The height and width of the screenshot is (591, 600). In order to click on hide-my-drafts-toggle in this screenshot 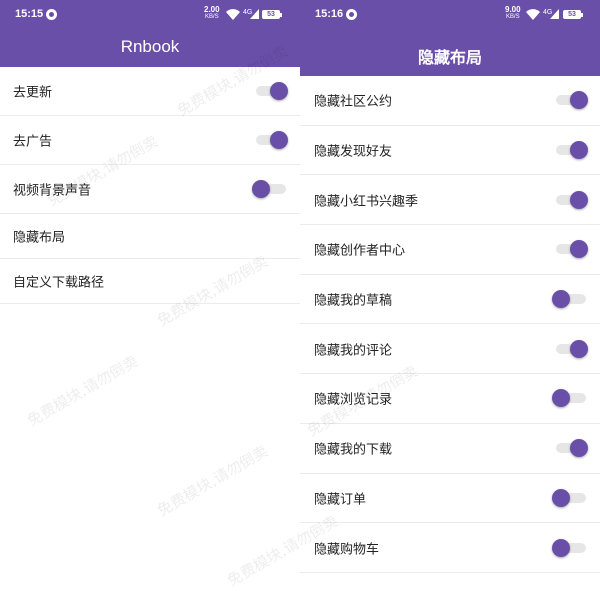, I will do `click(572, 299)`.